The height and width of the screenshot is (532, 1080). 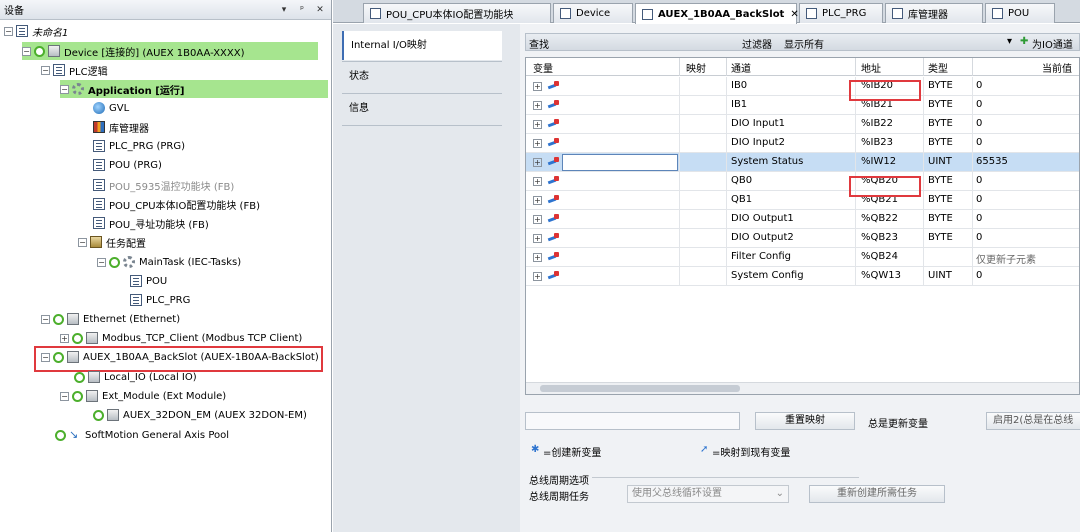 I want to click on tree-item-task-pou: POU, so click(x=148, y=281).